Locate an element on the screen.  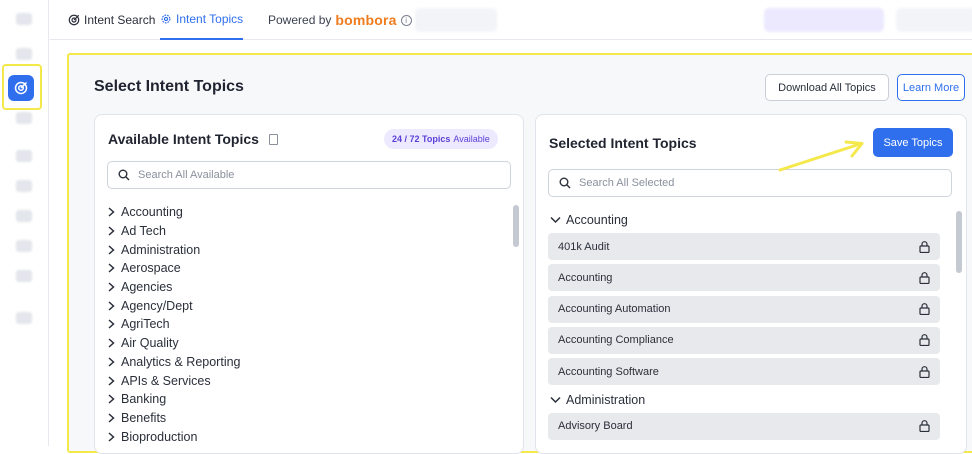
selected-topic-label: Accounting Software is located at coordinates (608, 371).